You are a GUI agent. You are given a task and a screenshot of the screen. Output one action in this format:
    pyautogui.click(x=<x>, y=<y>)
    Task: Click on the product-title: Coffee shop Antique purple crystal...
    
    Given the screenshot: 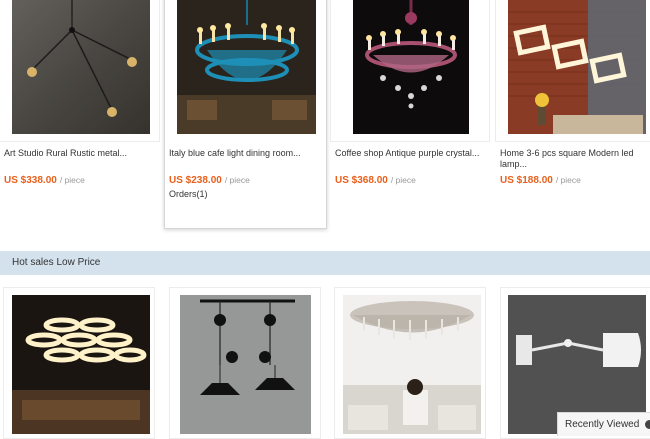 What is the action you would take?
    pyautogui.click(x=410, y=153)
    